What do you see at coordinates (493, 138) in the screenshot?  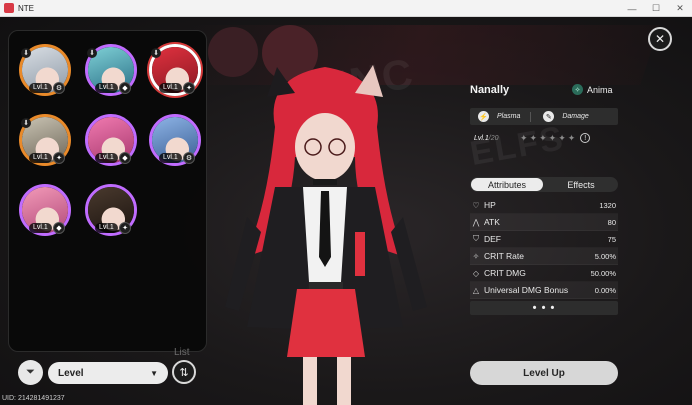 I see `level-max: /20` at bounding box center [493, 138].